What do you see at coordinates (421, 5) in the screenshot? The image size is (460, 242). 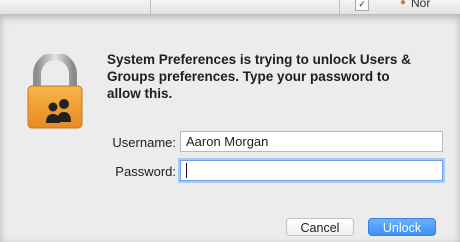 I see `background-item-text: Nor` at bounding box center [421, 5].